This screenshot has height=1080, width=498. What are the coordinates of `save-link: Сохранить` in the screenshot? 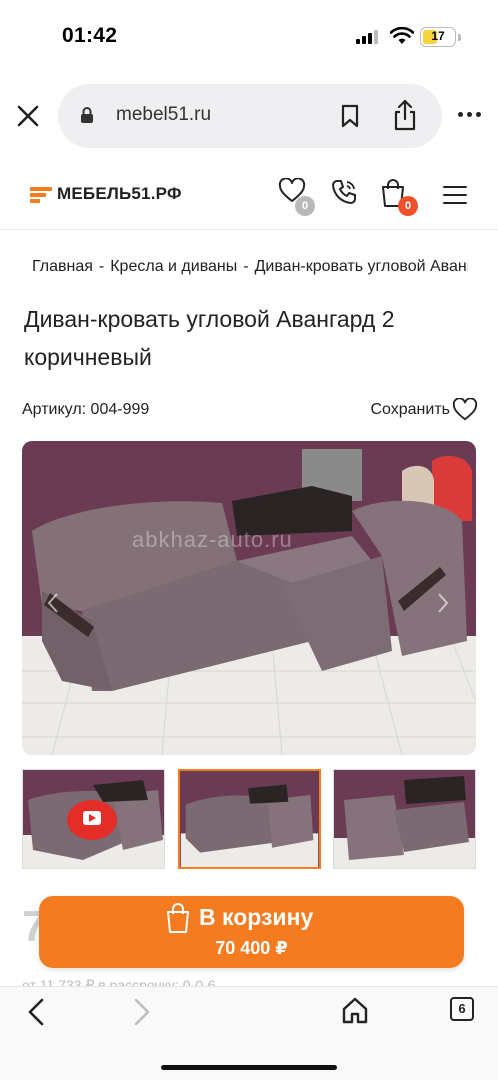 It's located at (410, 410).